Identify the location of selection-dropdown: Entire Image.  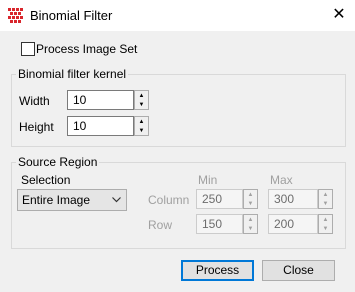
(72, 200).